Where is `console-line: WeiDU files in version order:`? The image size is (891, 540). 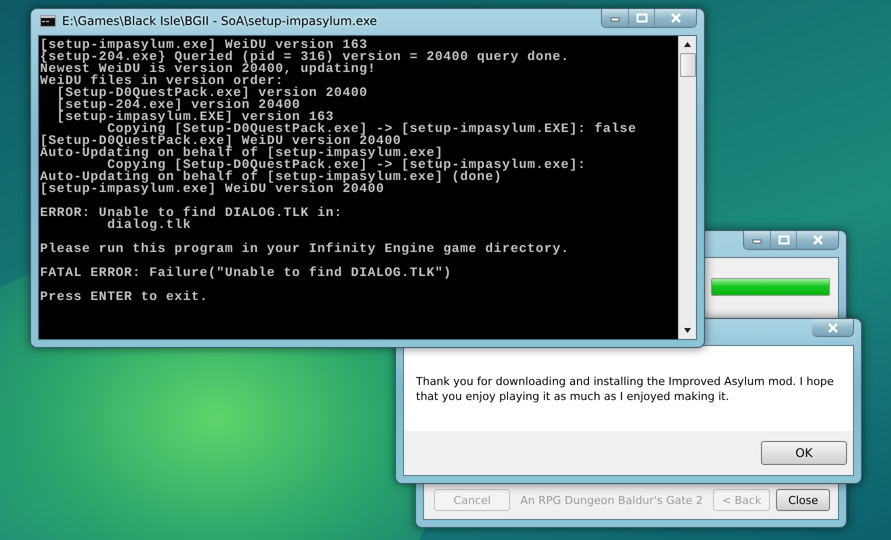
console-line: WeiDU files in version order: is located at coordinates (162, 81).